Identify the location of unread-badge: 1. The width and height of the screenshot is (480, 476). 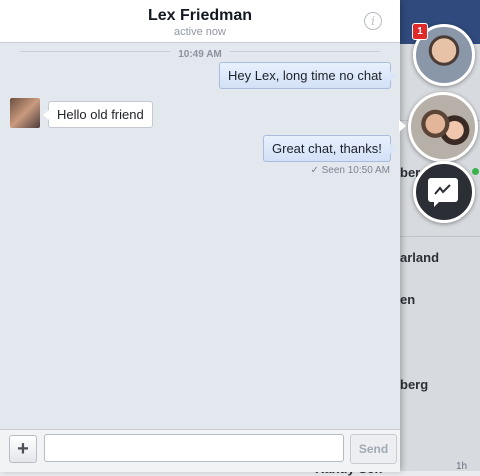
(420, 31).